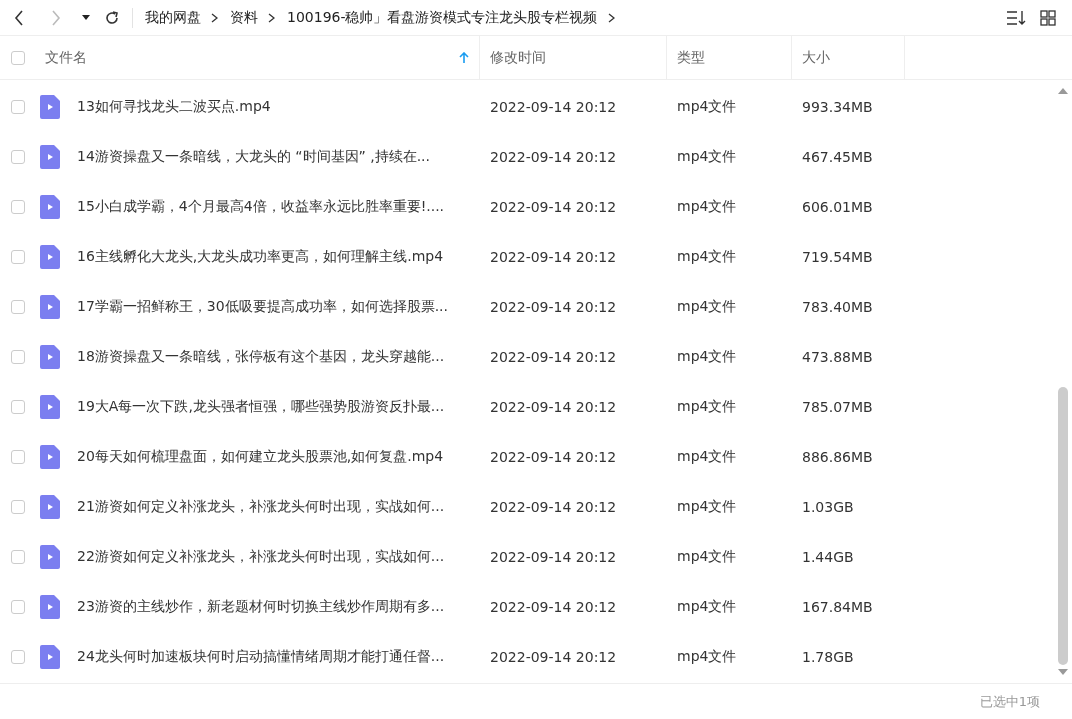 The height and width of the screenshot is (719, 1072). Describe the element at coordinates (1063, 672) in the screenshot. I see `scroll-down-icon` at that location.